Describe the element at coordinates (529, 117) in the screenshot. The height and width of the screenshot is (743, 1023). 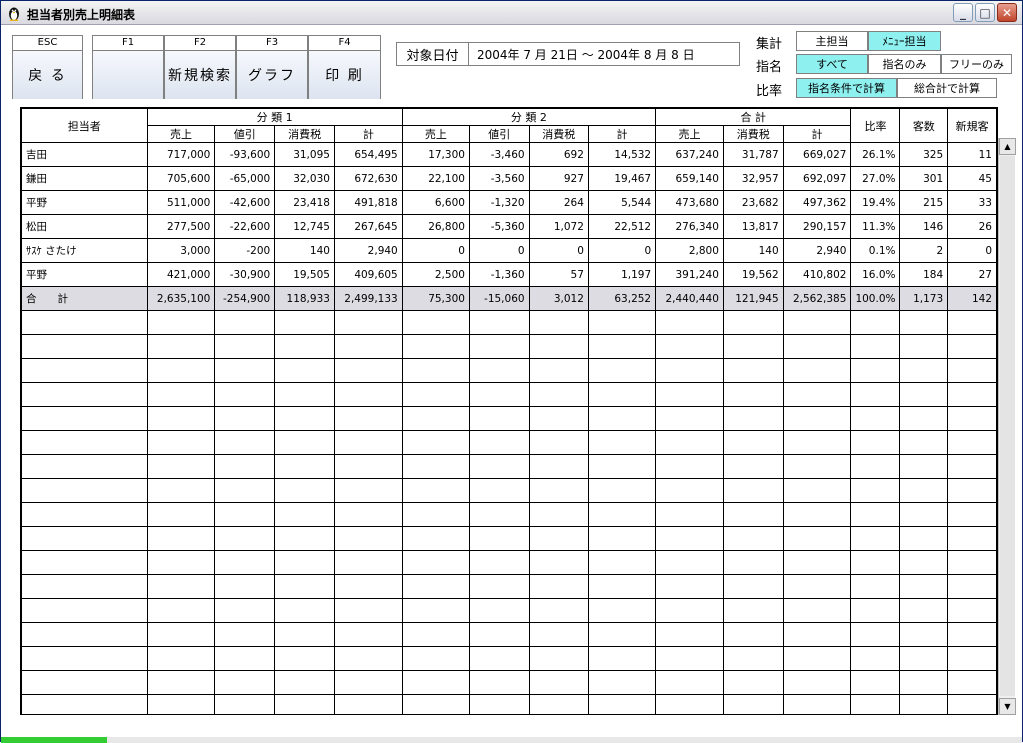
I see `header-category2: 分 類 2` at that location.